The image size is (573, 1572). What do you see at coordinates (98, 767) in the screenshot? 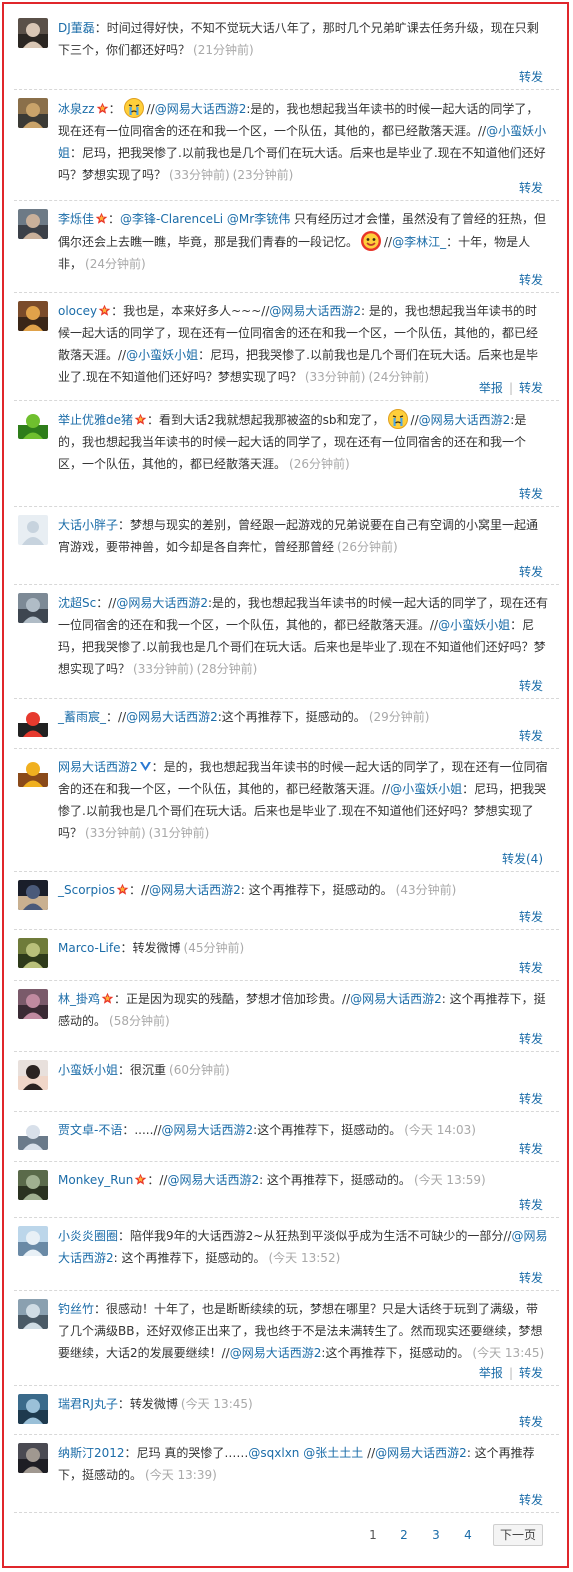
I see `username-link: 网易大话西游2` at bounding box center [98, 767].